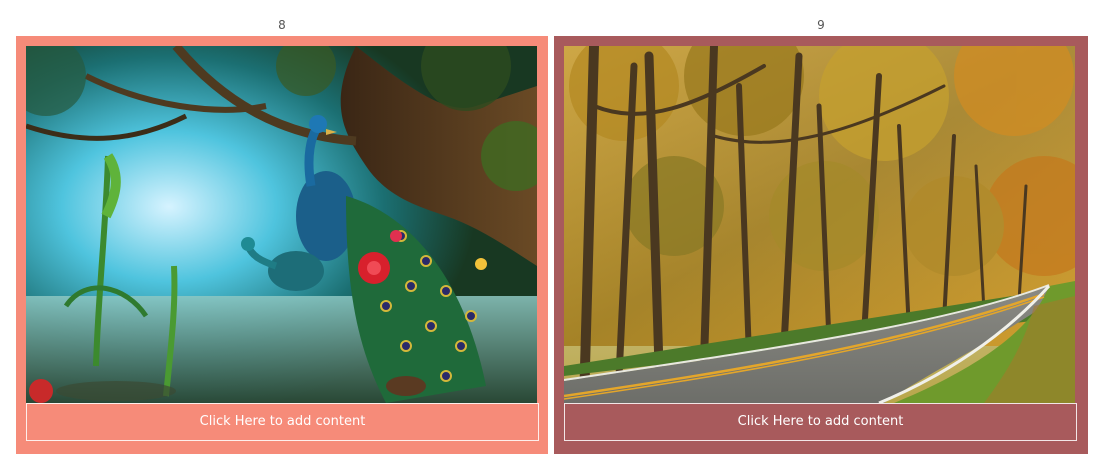 The height and width of the screenshot is (470, 1106). I want to click on slide-number-9: 9, so click(821, 25).